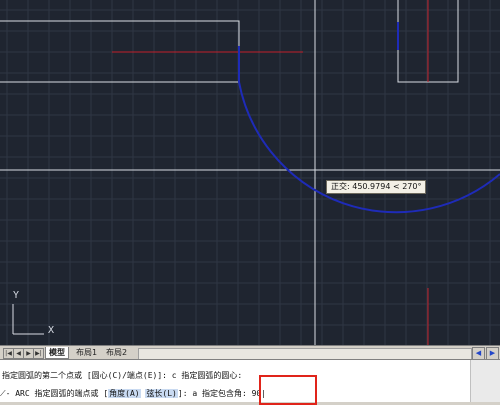  I want to click on ucs-x-label: X, so click(51, 330).